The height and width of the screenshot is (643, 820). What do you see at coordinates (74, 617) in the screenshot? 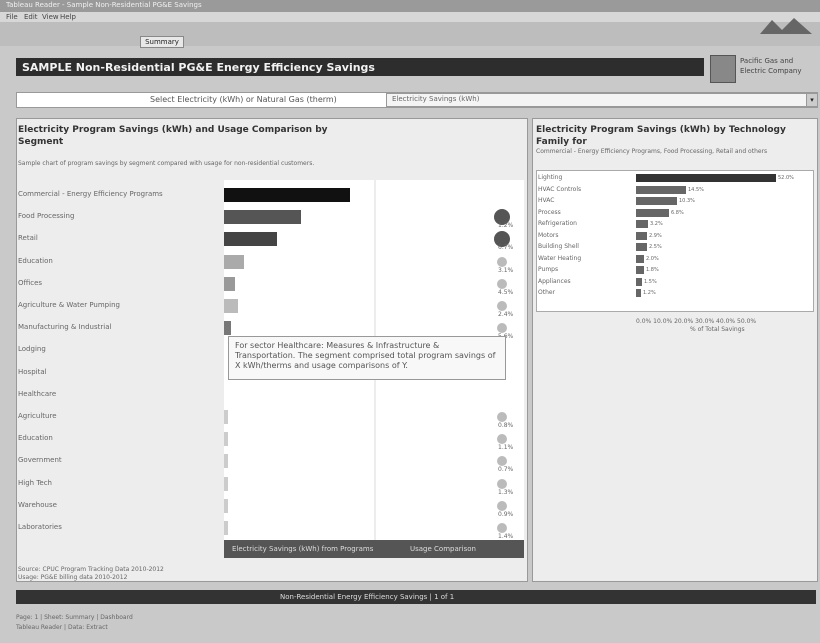
I see `status-line-1: Page: 1 | Sheet: Summary | Dashboard` at bounding box center [74, 617].